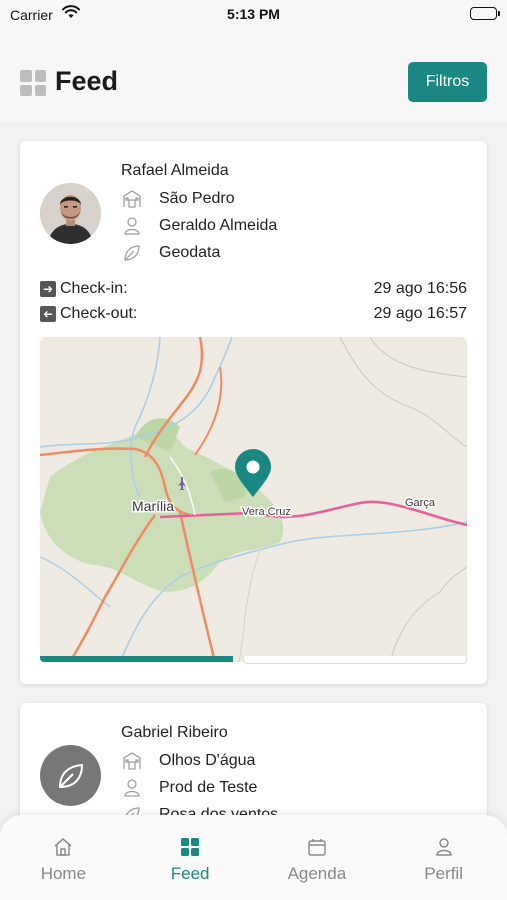 The height and width of the screenshot is (900, 507). I want to click on map-label-marilia: Marília, so click(153, 506).